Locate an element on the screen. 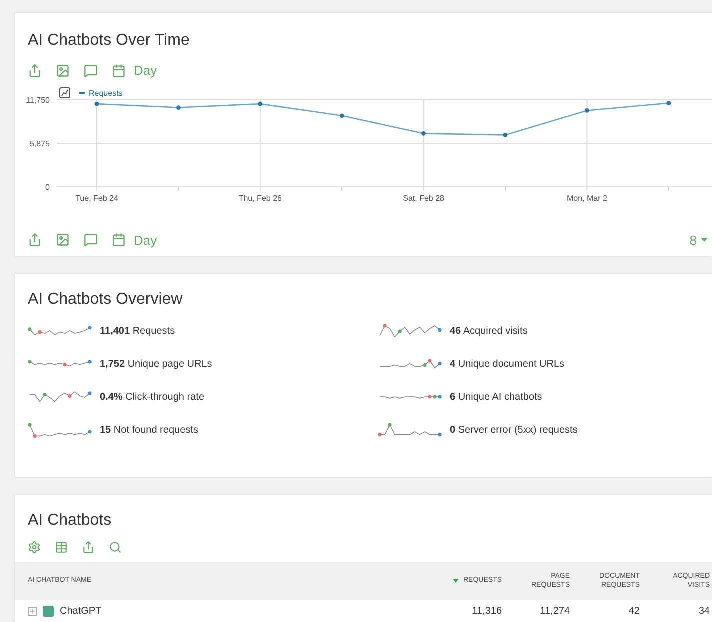  x-axis-label: Tue, Feb 24 is located at coordinates (97, 198).